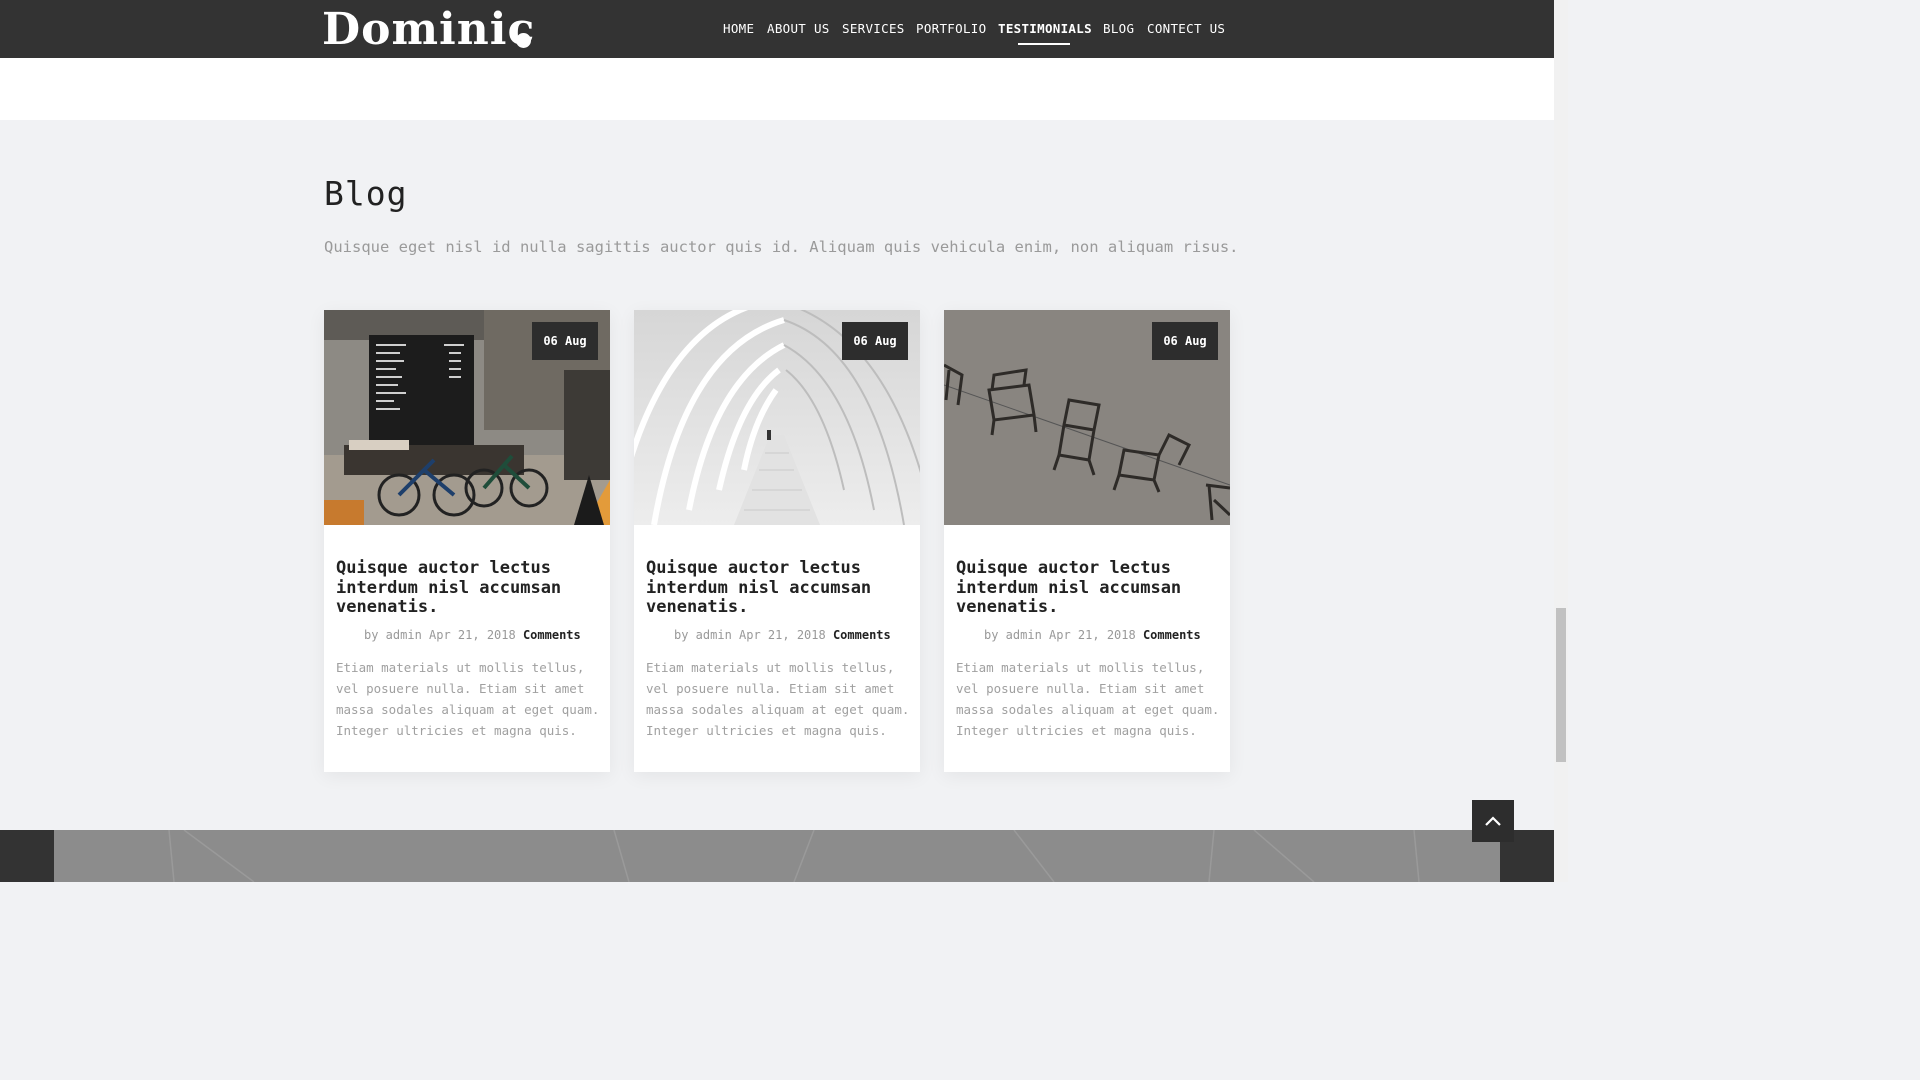 Image resolution: width=1920 pixels, height=1080 pixels. Describe the element at coordinates (738, 28) in the screenshot. I see `nav-home: HOME` at that location.